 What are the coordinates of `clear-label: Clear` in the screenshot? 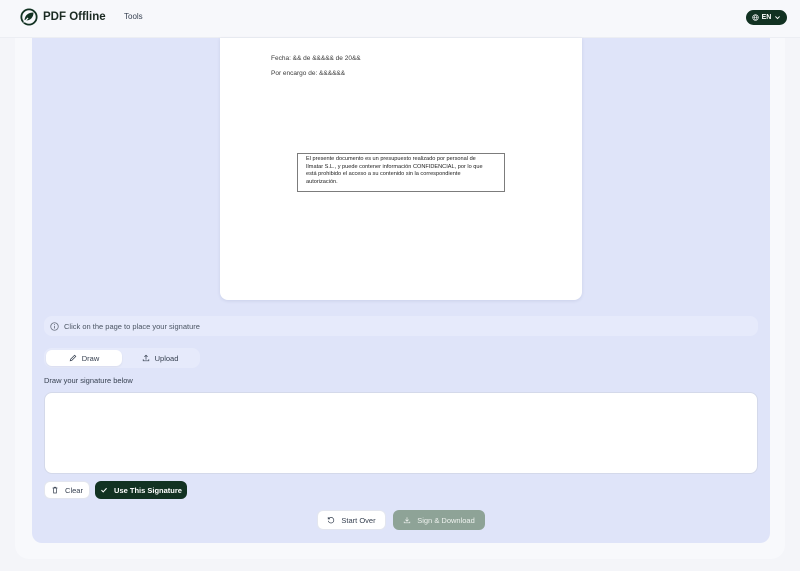 It's located at (74, 490).